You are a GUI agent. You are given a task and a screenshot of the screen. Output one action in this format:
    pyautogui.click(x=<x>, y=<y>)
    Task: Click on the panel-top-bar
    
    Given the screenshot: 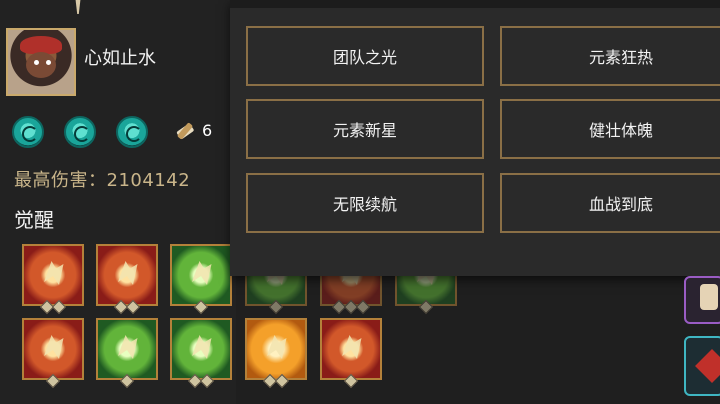 What is the action you would take?
    pyautogui.click(x=475, y=4)
    